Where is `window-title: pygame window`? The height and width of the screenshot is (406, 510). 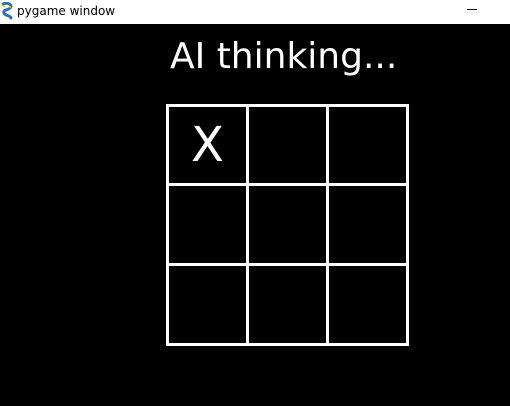 window-title: pygame window is located at coordinates (66, 11).